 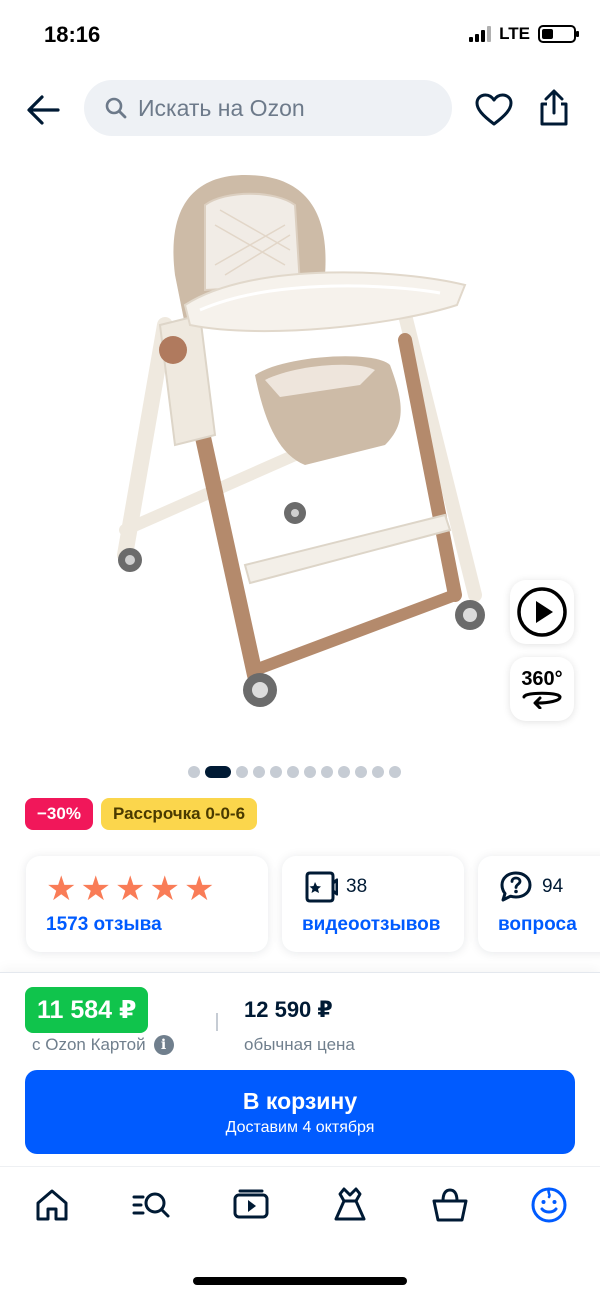 What do you see at coordinates (516, 886) in the screenshot?
I see `question-icon` at bounding box center [516, 886].